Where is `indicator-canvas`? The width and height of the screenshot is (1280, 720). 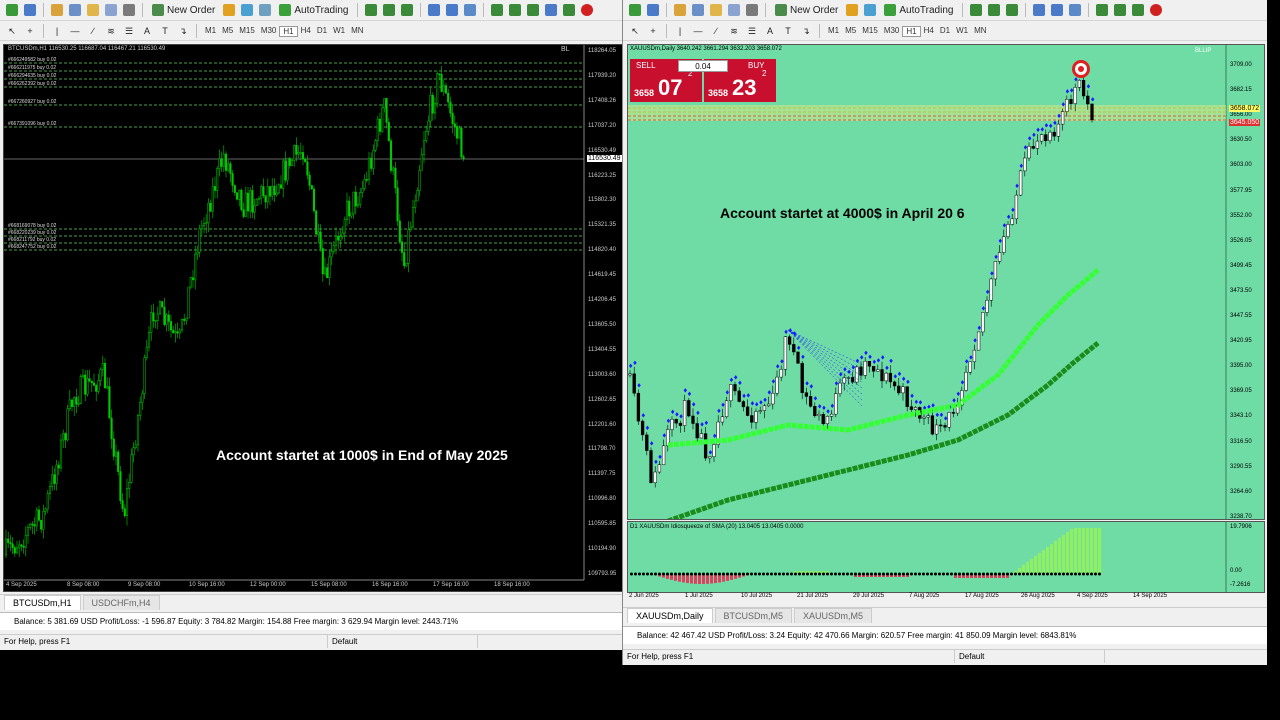 indicator-canvas is located at coordinates (946, 557).